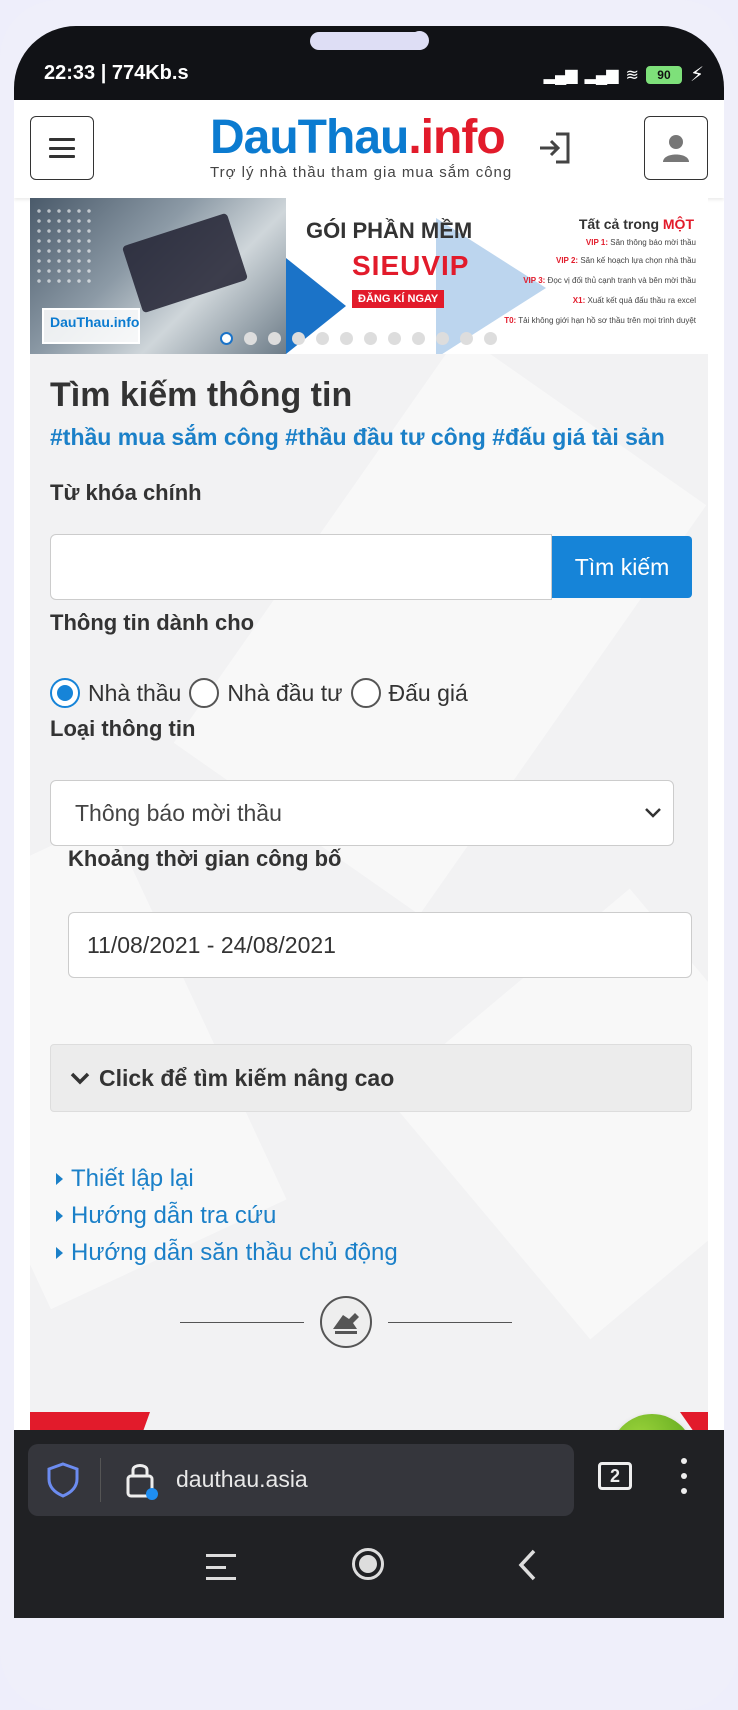  I want to click on recent-apps-icon, so click(221, 1567).